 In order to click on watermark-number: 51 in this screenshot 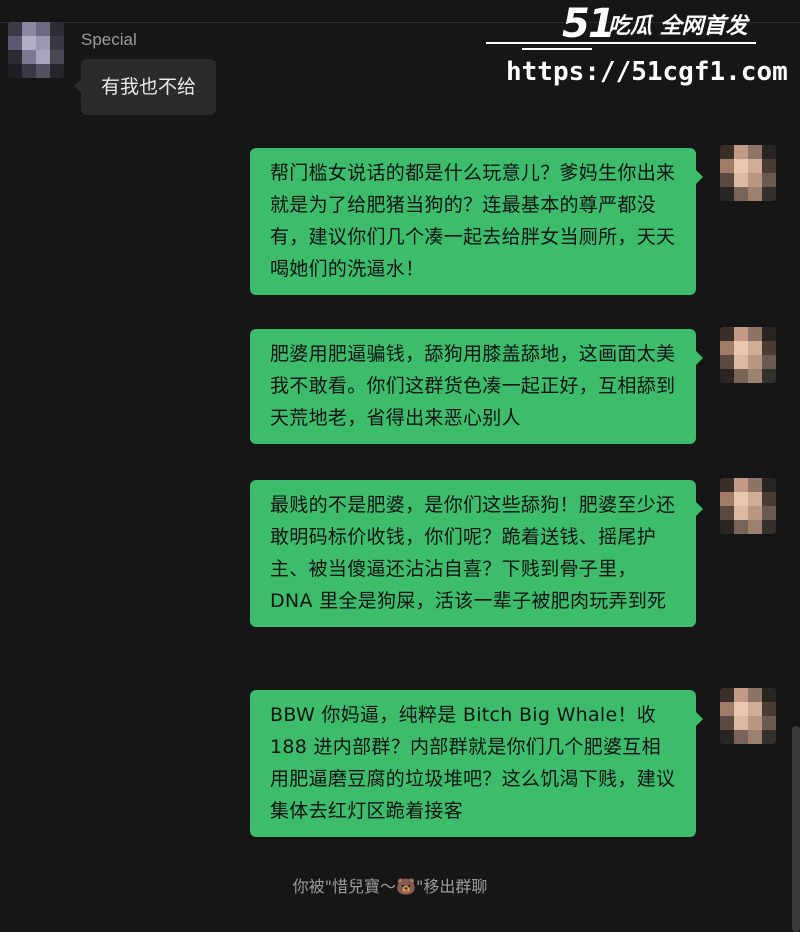, I will do `click(589, 24)`.